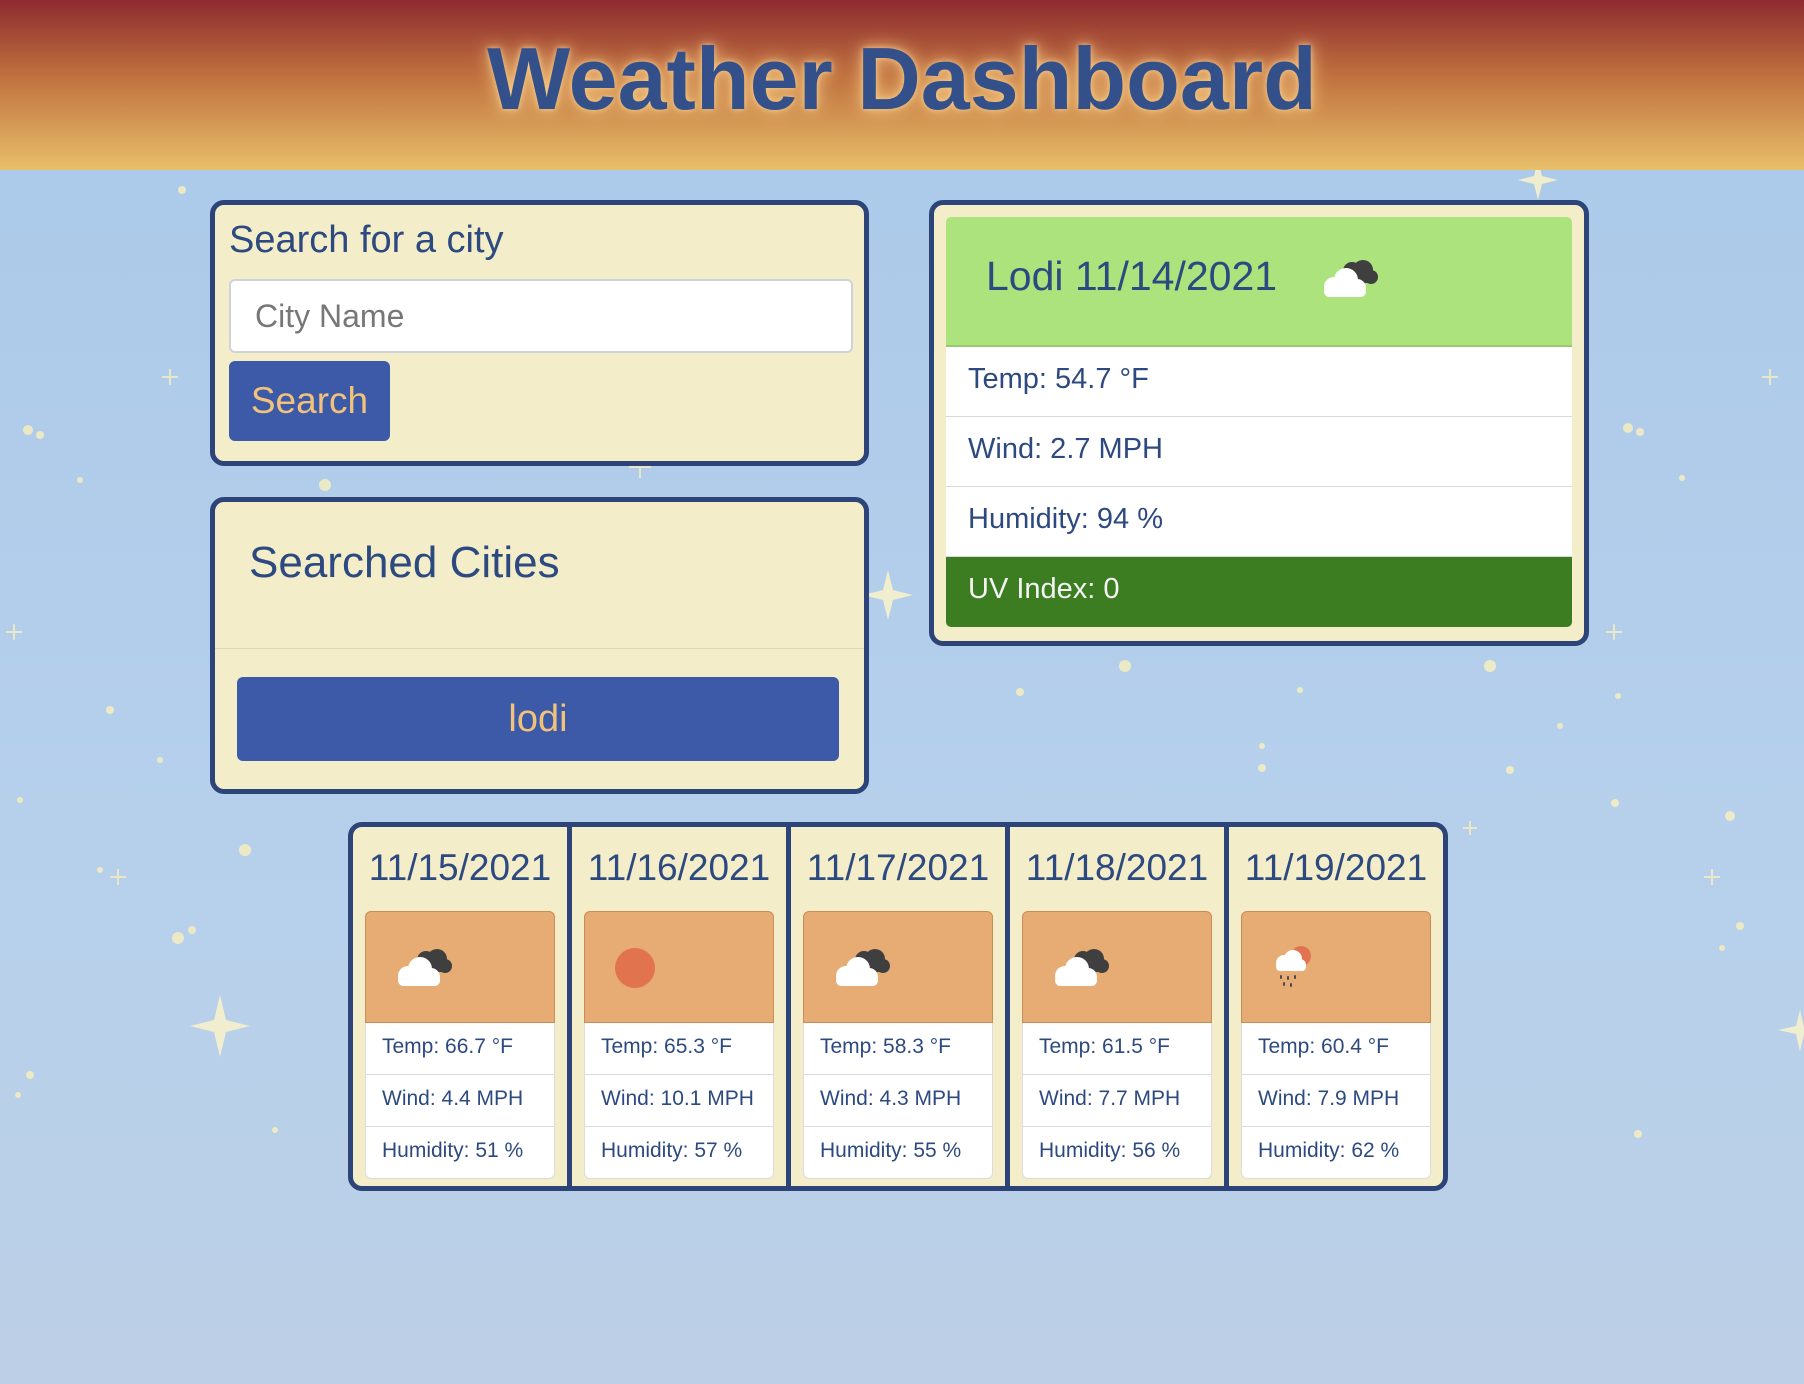 This screenshot has width=1804, height=1384. Describe the element at coordinates (1336, 1153) in the screenshot. I see `forecast-humidity: Humidity: 62 %` at that location.